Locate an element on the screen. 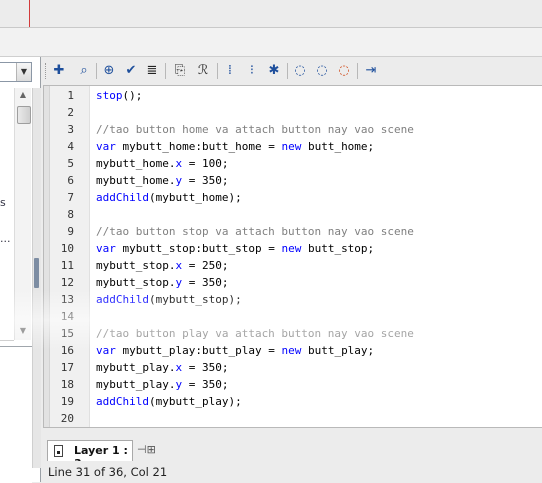 The width and height of the screenshot is (542, 483). code-token: (mybutt_play); is located at coordinates (195, 401).